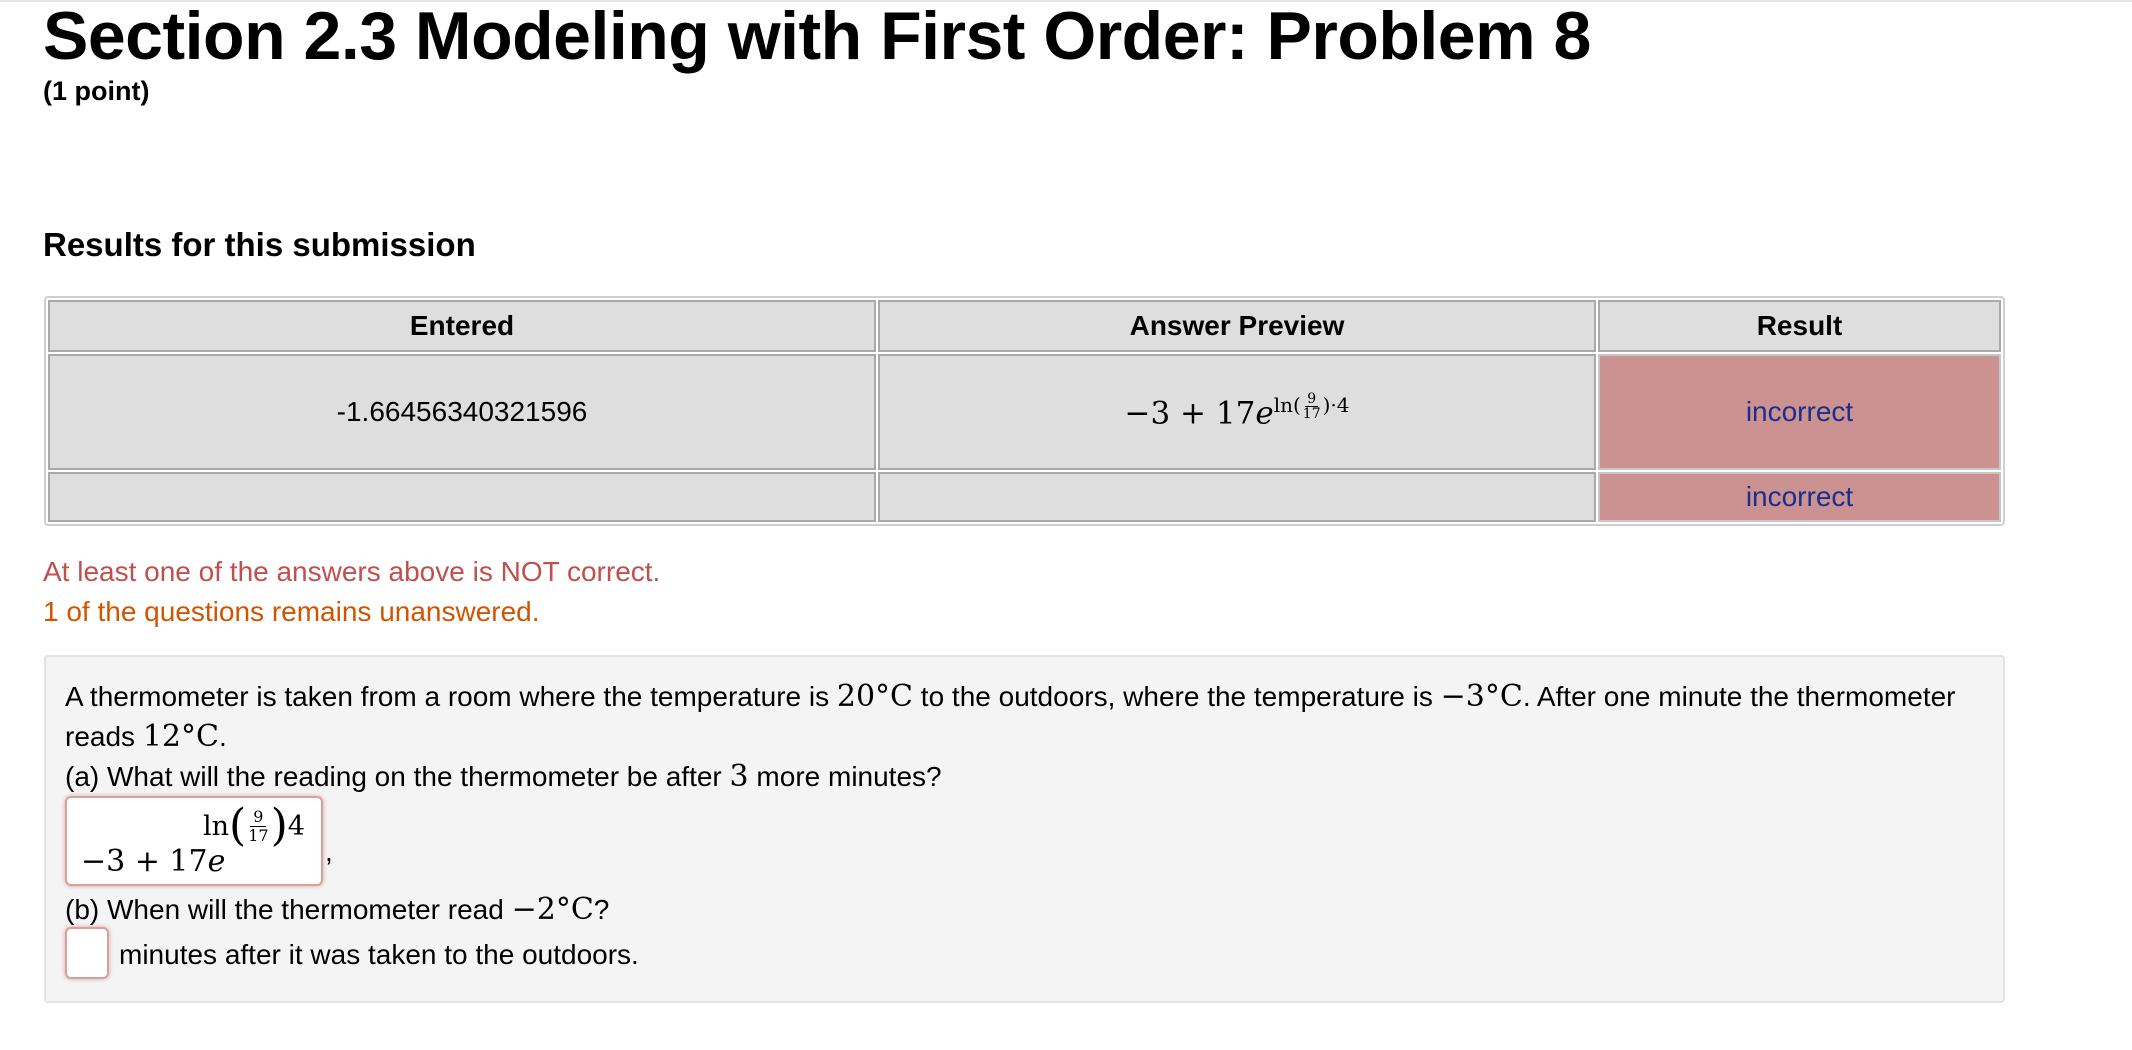 This screenshot has height=1050, width=2132. I want to click on header-result: Result, so click(1799, 326).